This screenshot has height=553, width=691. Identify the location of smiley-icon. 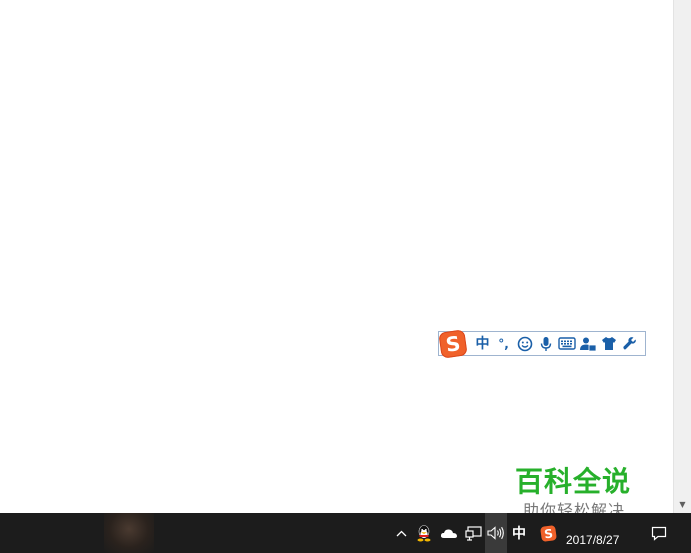
(524, 344).